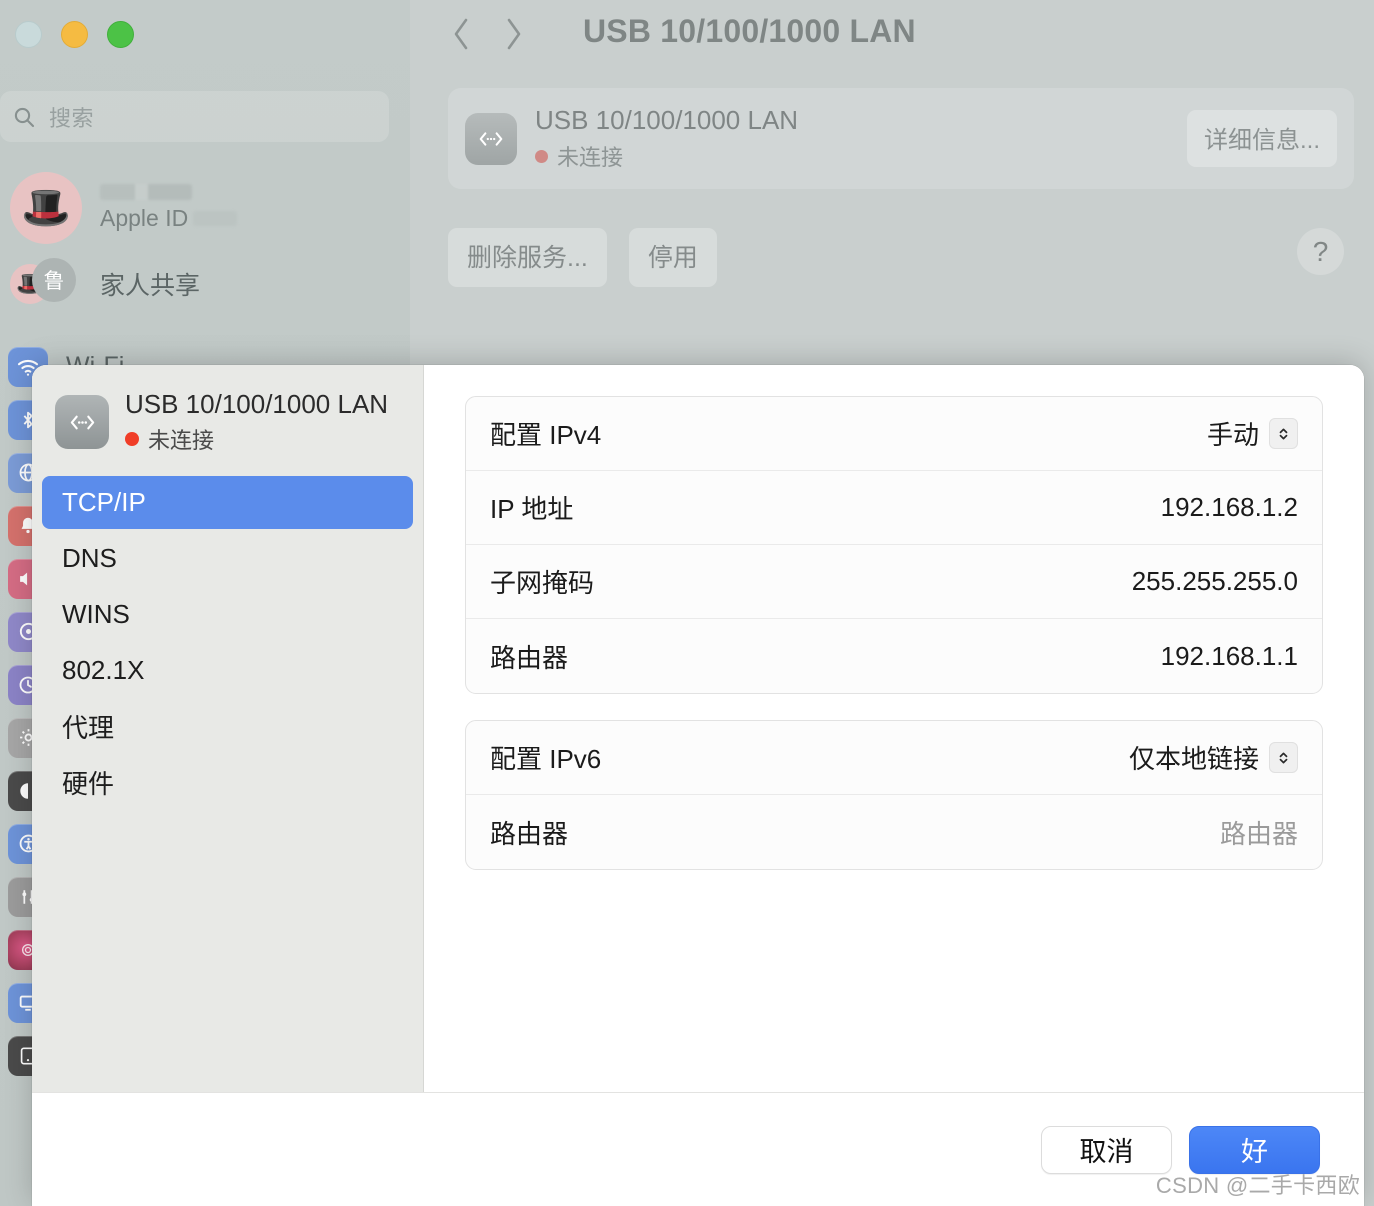 This screenshot has height=1206, width=1374. I want to click on profile-row: 🎩 Apple ID, so click(124, 208).